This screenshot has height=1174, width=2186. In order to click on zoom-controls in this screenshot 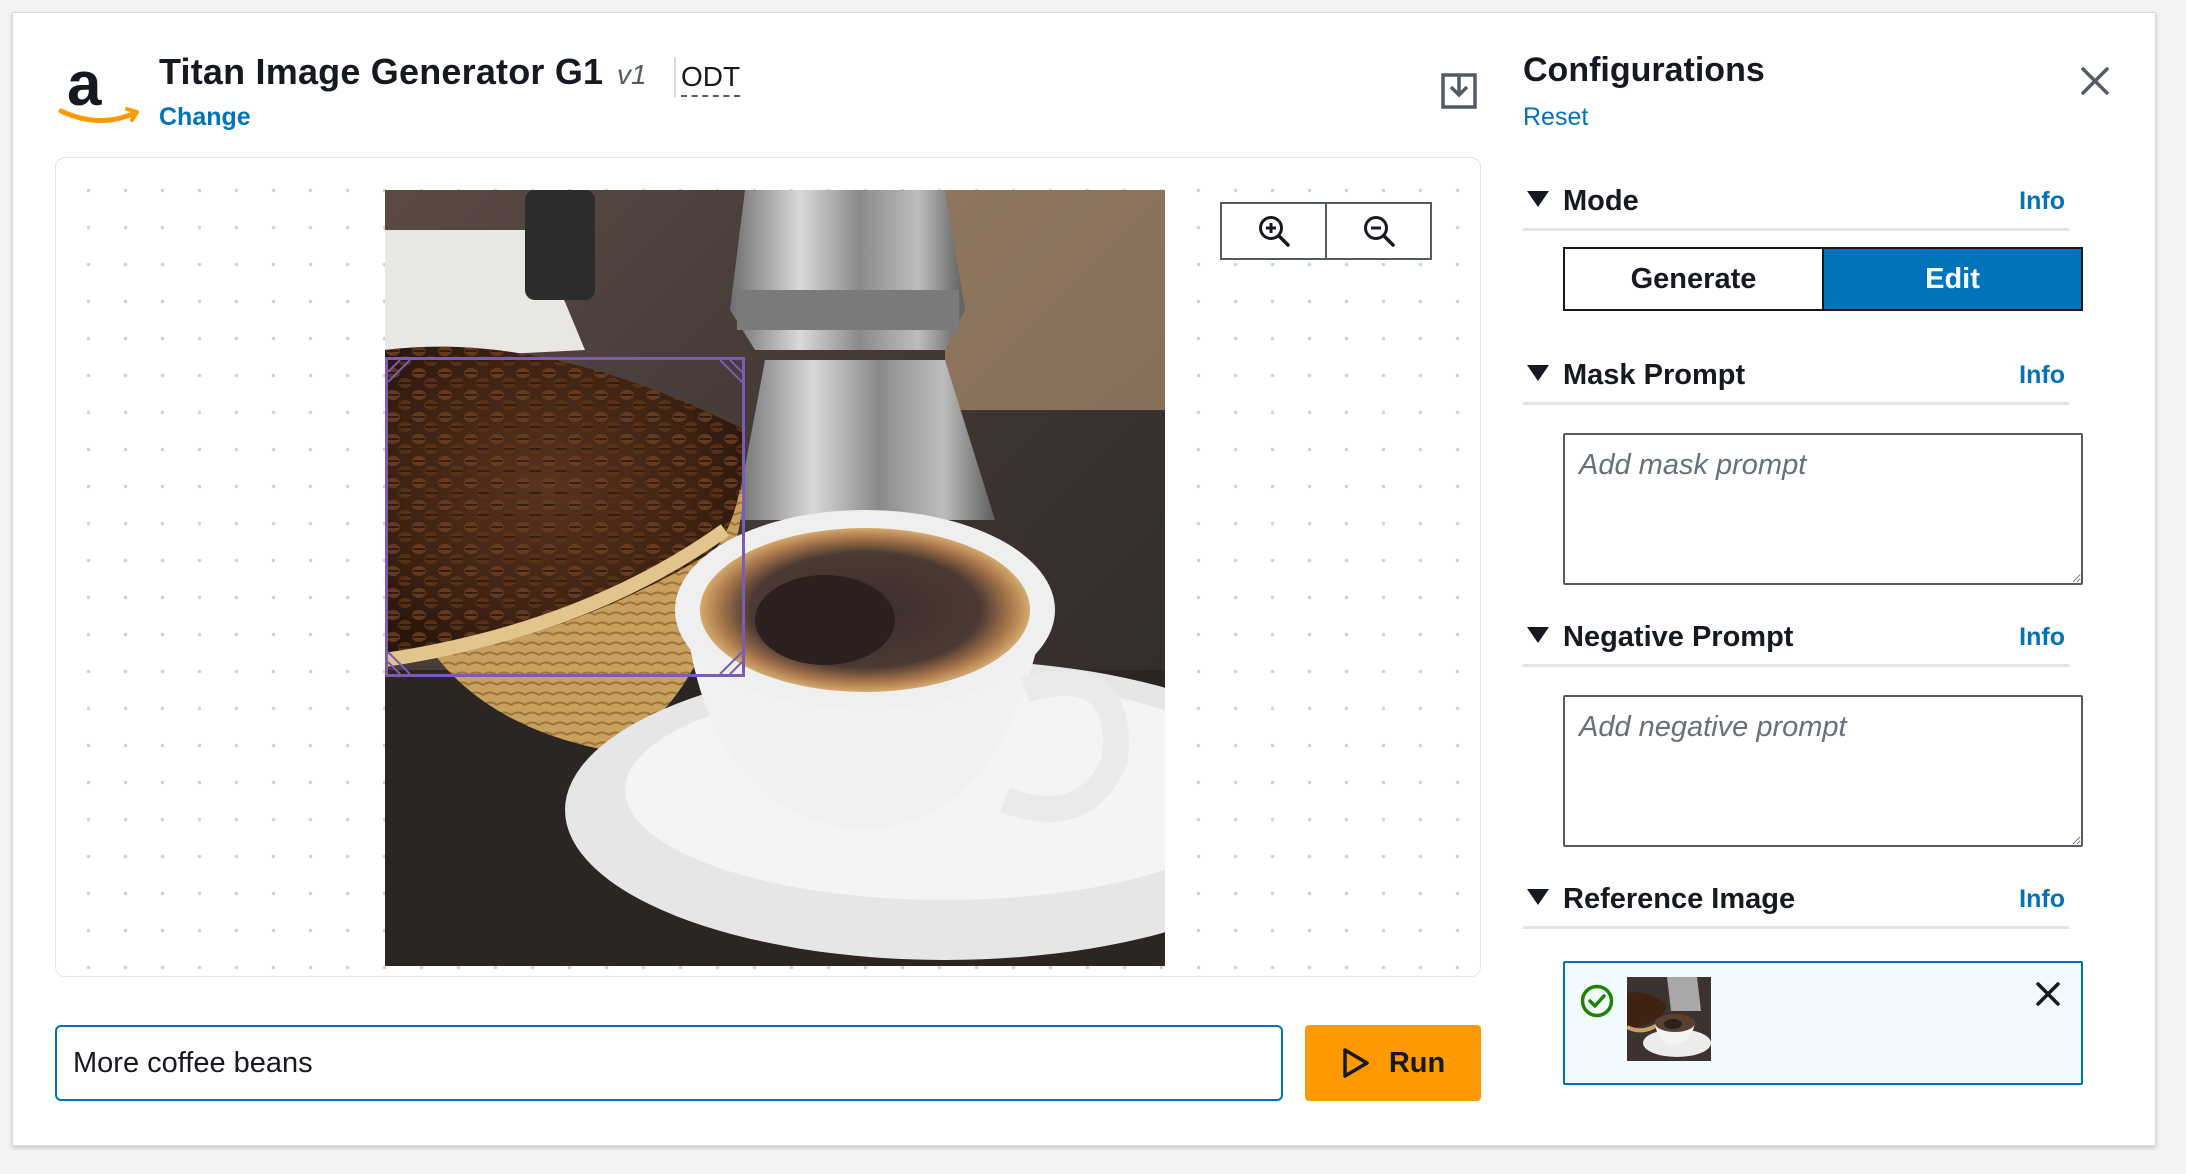, I will do `click(1326, 231)`.